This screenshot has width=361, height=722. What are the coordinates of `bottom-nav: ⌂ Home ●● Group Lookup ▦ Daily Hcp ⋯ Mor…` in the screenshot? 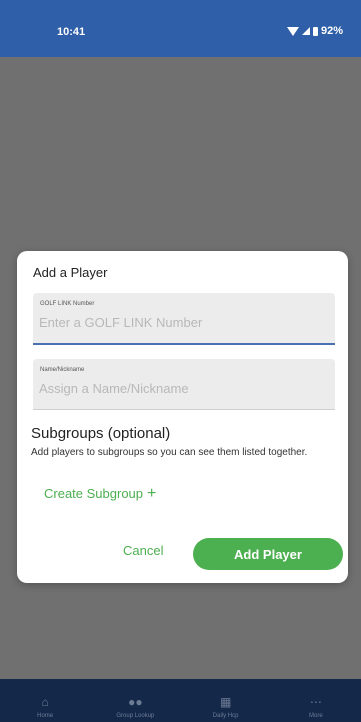 It's located at (180, 700).